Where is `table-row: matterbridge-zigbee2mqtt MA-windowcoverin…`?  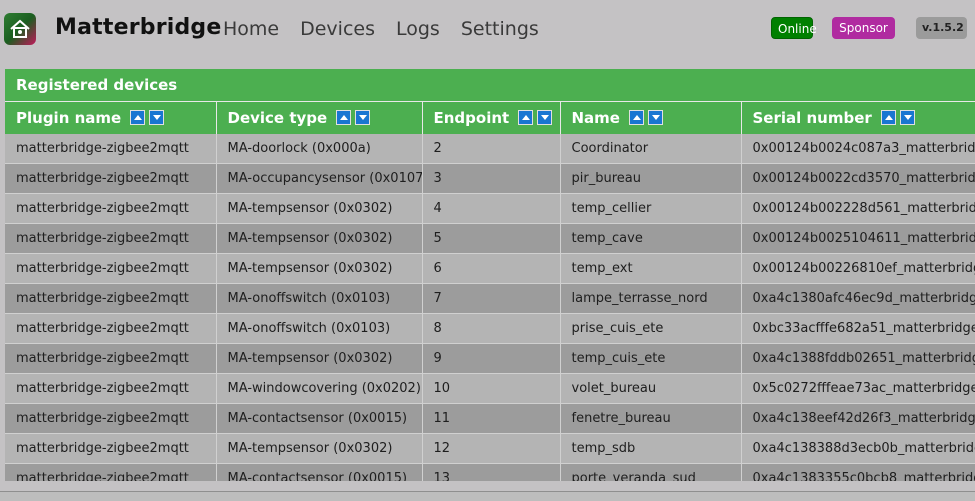 table-row: matterbridge-zigbee2mqtt MA-windowcoverin… is located at coordinates (490, 388).